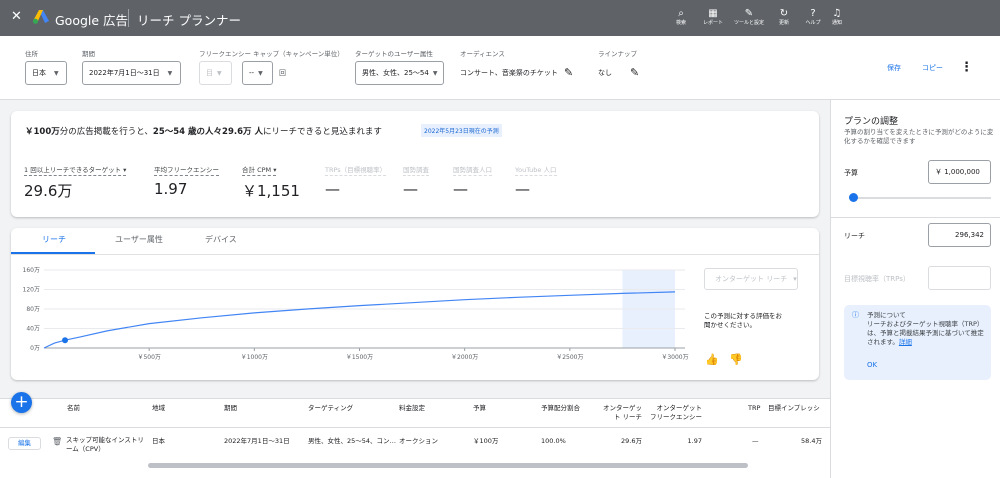  Describe the element at coordinates (461, 130) in the screenshot. I see `forecast-date-badge: 2022年5月23日現在の予測` at that location.